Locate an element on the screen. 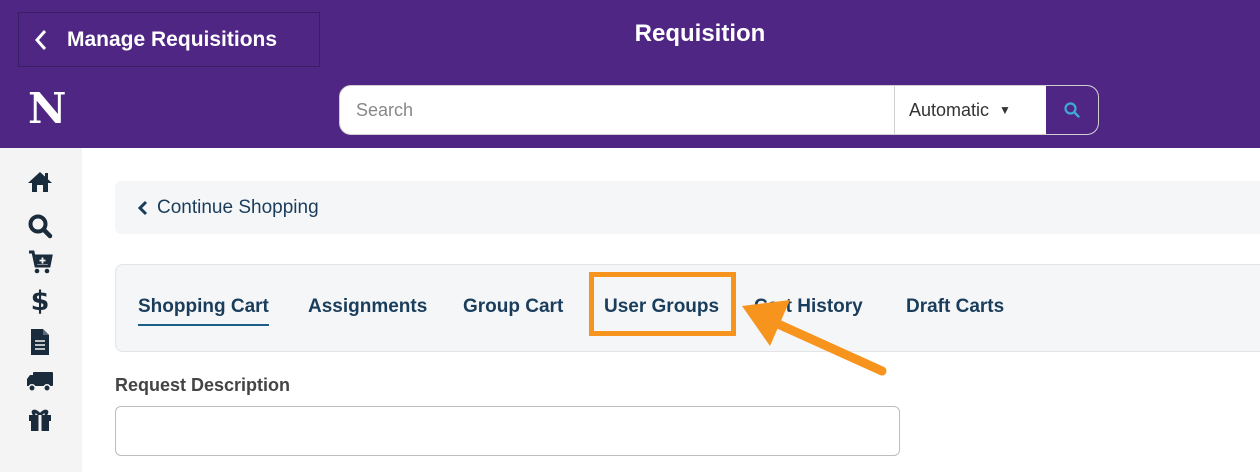 This screenshot has height=472, width=1260. dollar-icon: $ is located at coordinates (40, 300).